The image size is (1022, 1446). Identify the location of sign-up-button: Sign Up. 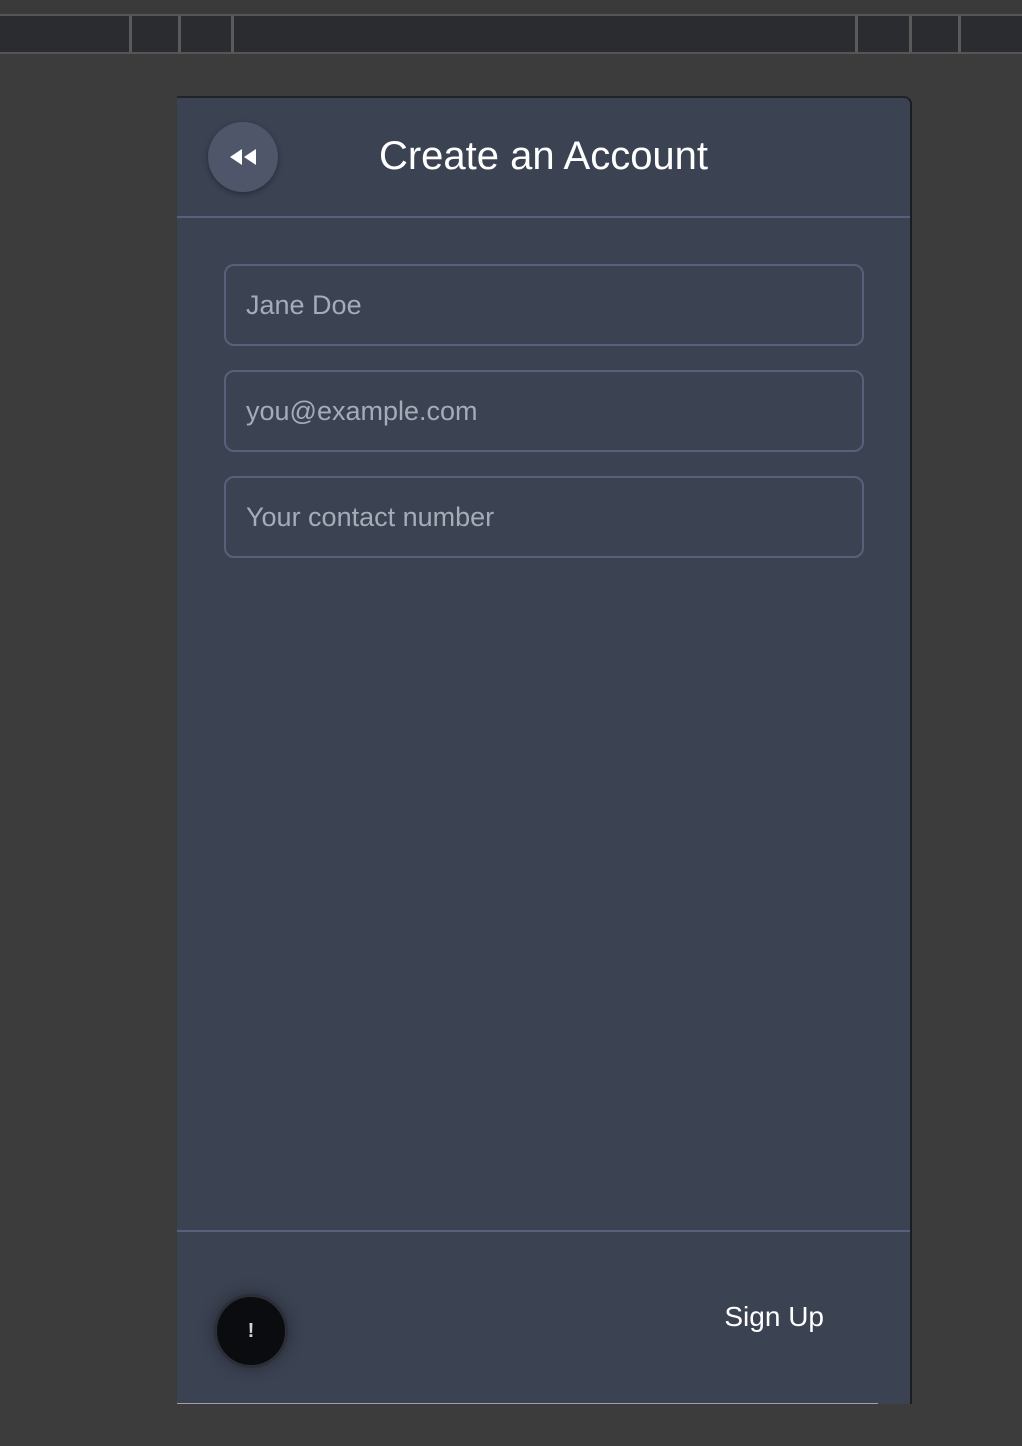
(774, 1317).